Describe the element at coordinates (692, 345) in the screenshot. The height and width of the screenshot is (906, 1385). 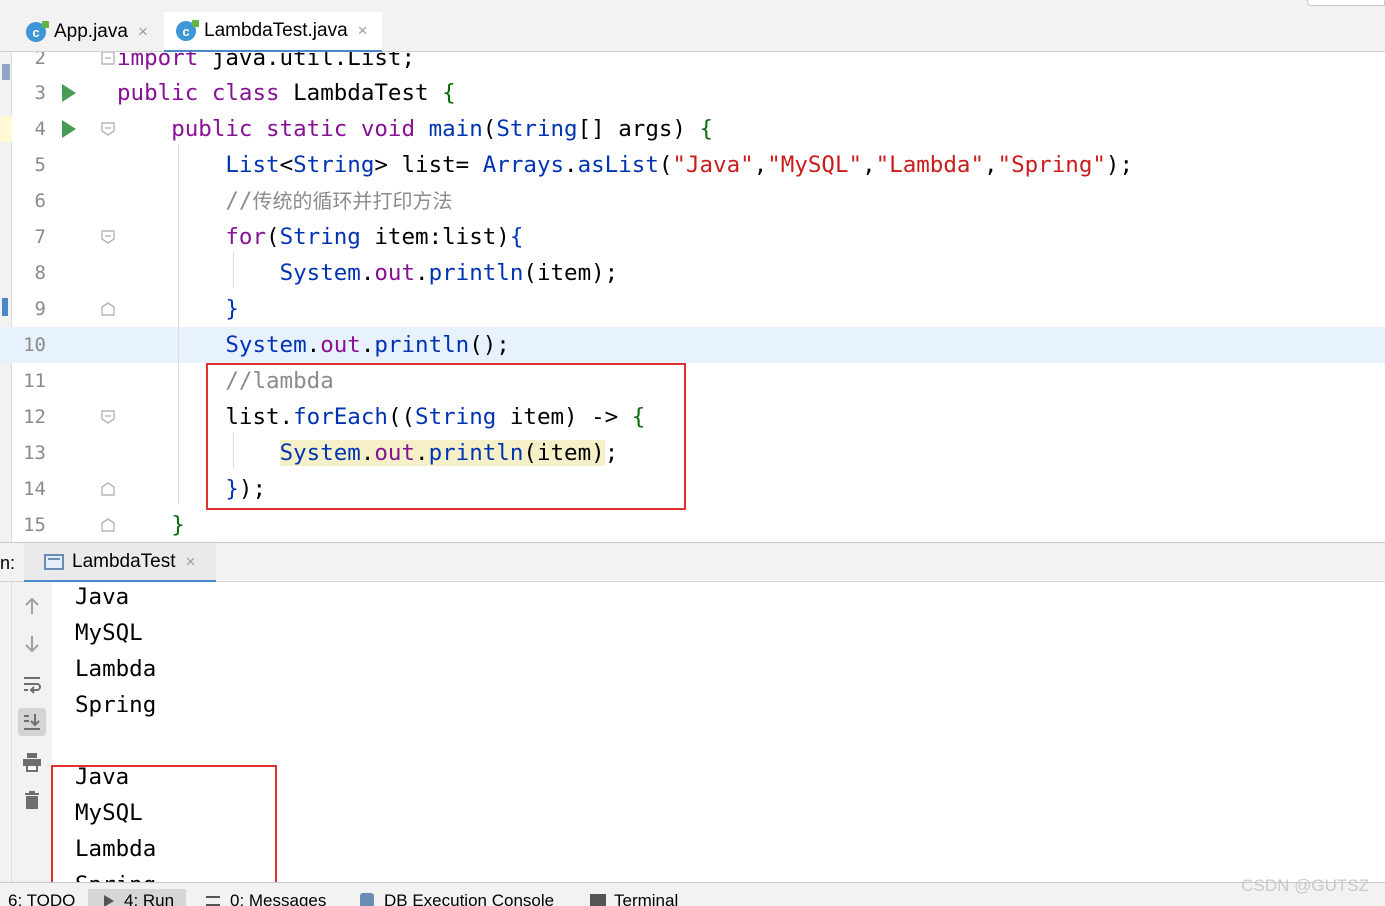
I see `code-line-current: 10 System.out.println();` at that location.